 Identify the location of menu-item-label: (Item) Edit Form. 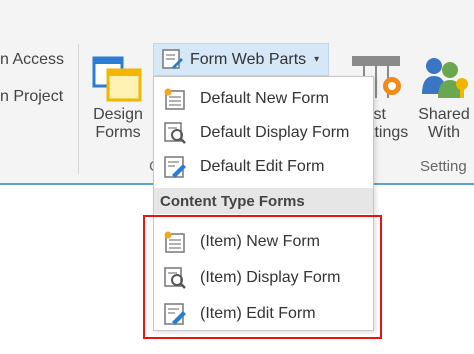
(258, 313).